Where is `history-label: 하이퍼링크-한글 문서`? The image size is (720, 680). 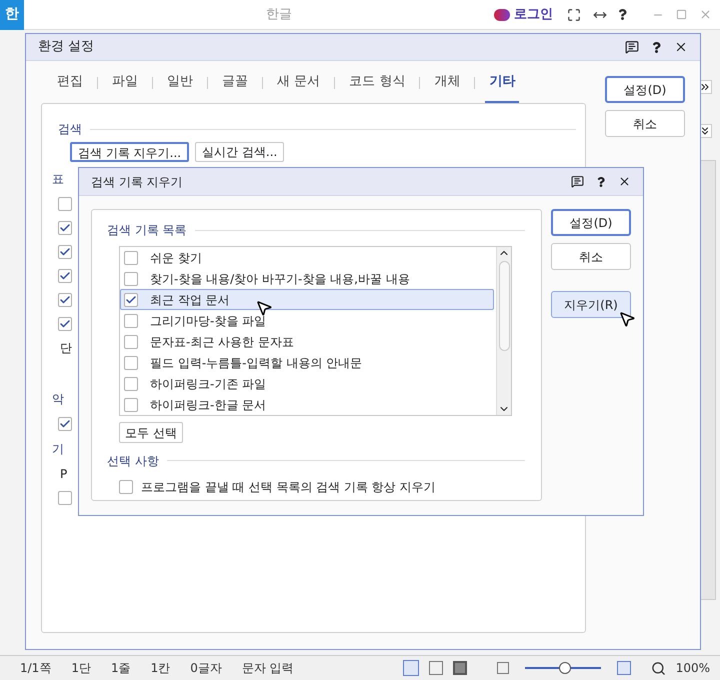 history-label: 하이퍼링크-한글 문서 is located at coordinates (208, 405).